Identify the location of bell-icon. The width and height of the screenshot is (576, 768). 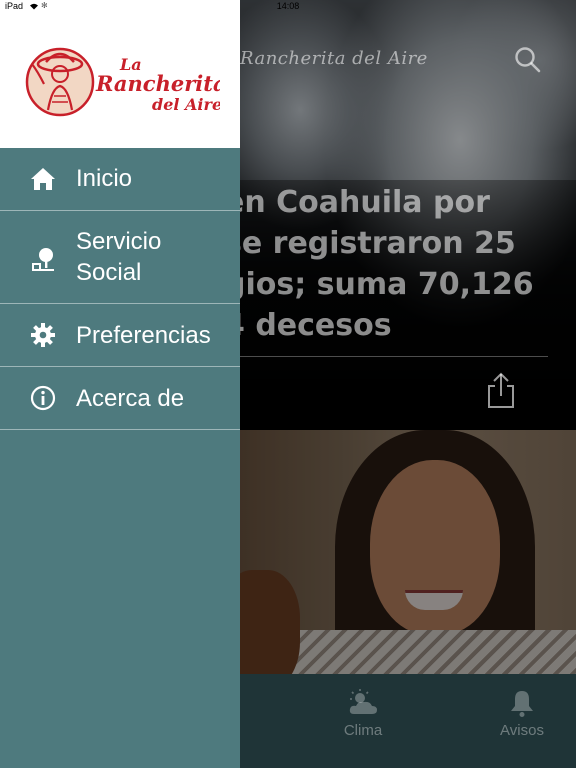
(522, 704).